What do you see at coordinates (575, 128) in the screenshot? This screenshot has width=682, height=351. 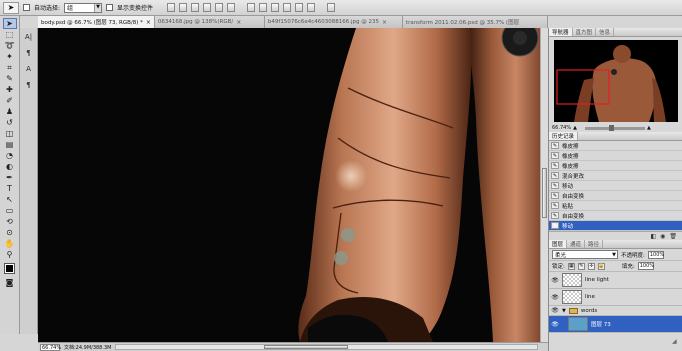 I see `zoom-out-icon: ▲` at bounding box center [575, 128].